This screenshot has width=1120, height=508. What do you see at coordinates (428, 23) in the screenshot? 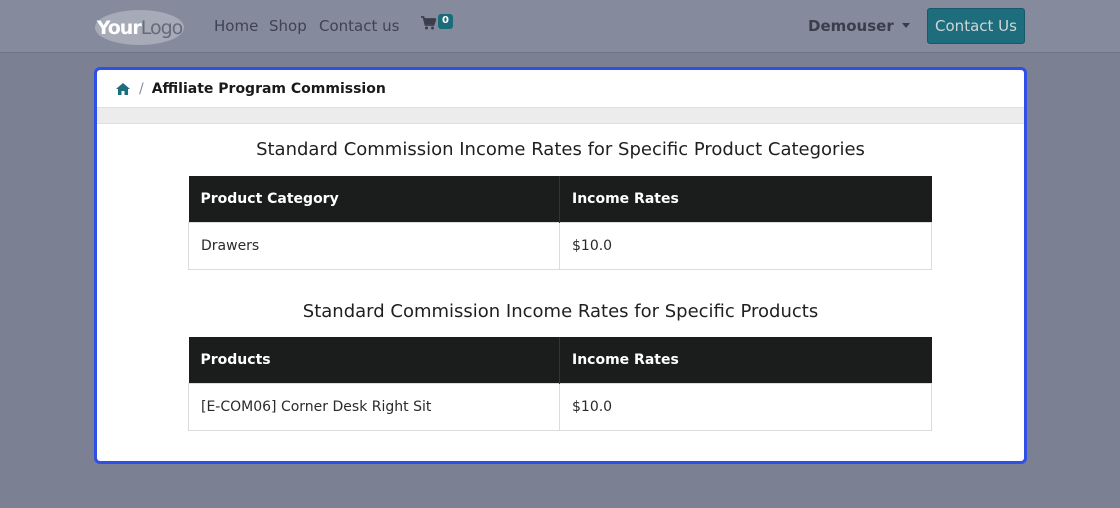
I see `cart-icon` at bounding box center [428, 23].